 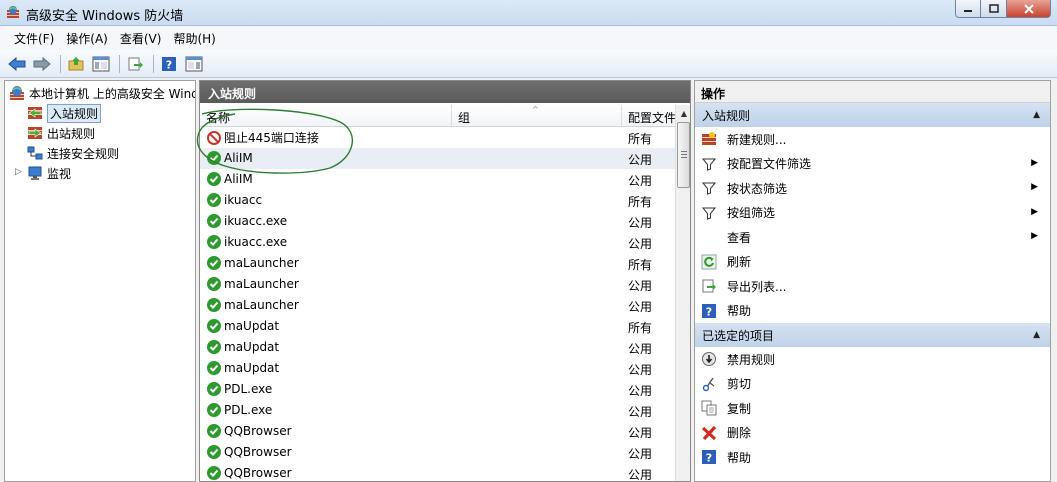 I want to click on maximize-button, so click(x=994, y=9).